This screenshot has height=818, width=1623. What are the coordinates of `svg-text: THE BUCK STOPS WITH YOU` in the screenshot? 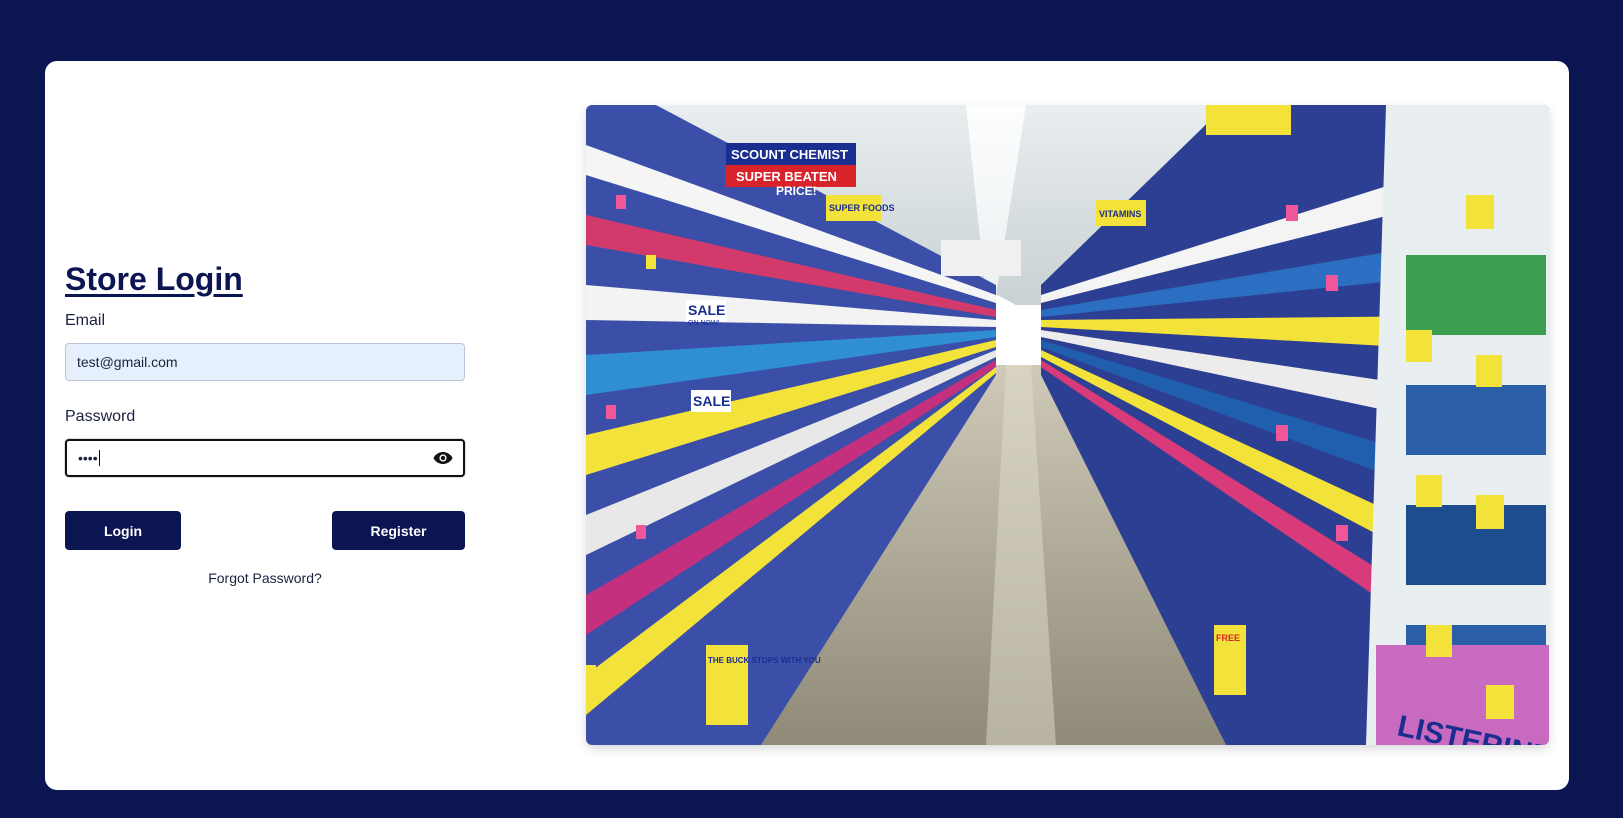 It's located at (764, 660).